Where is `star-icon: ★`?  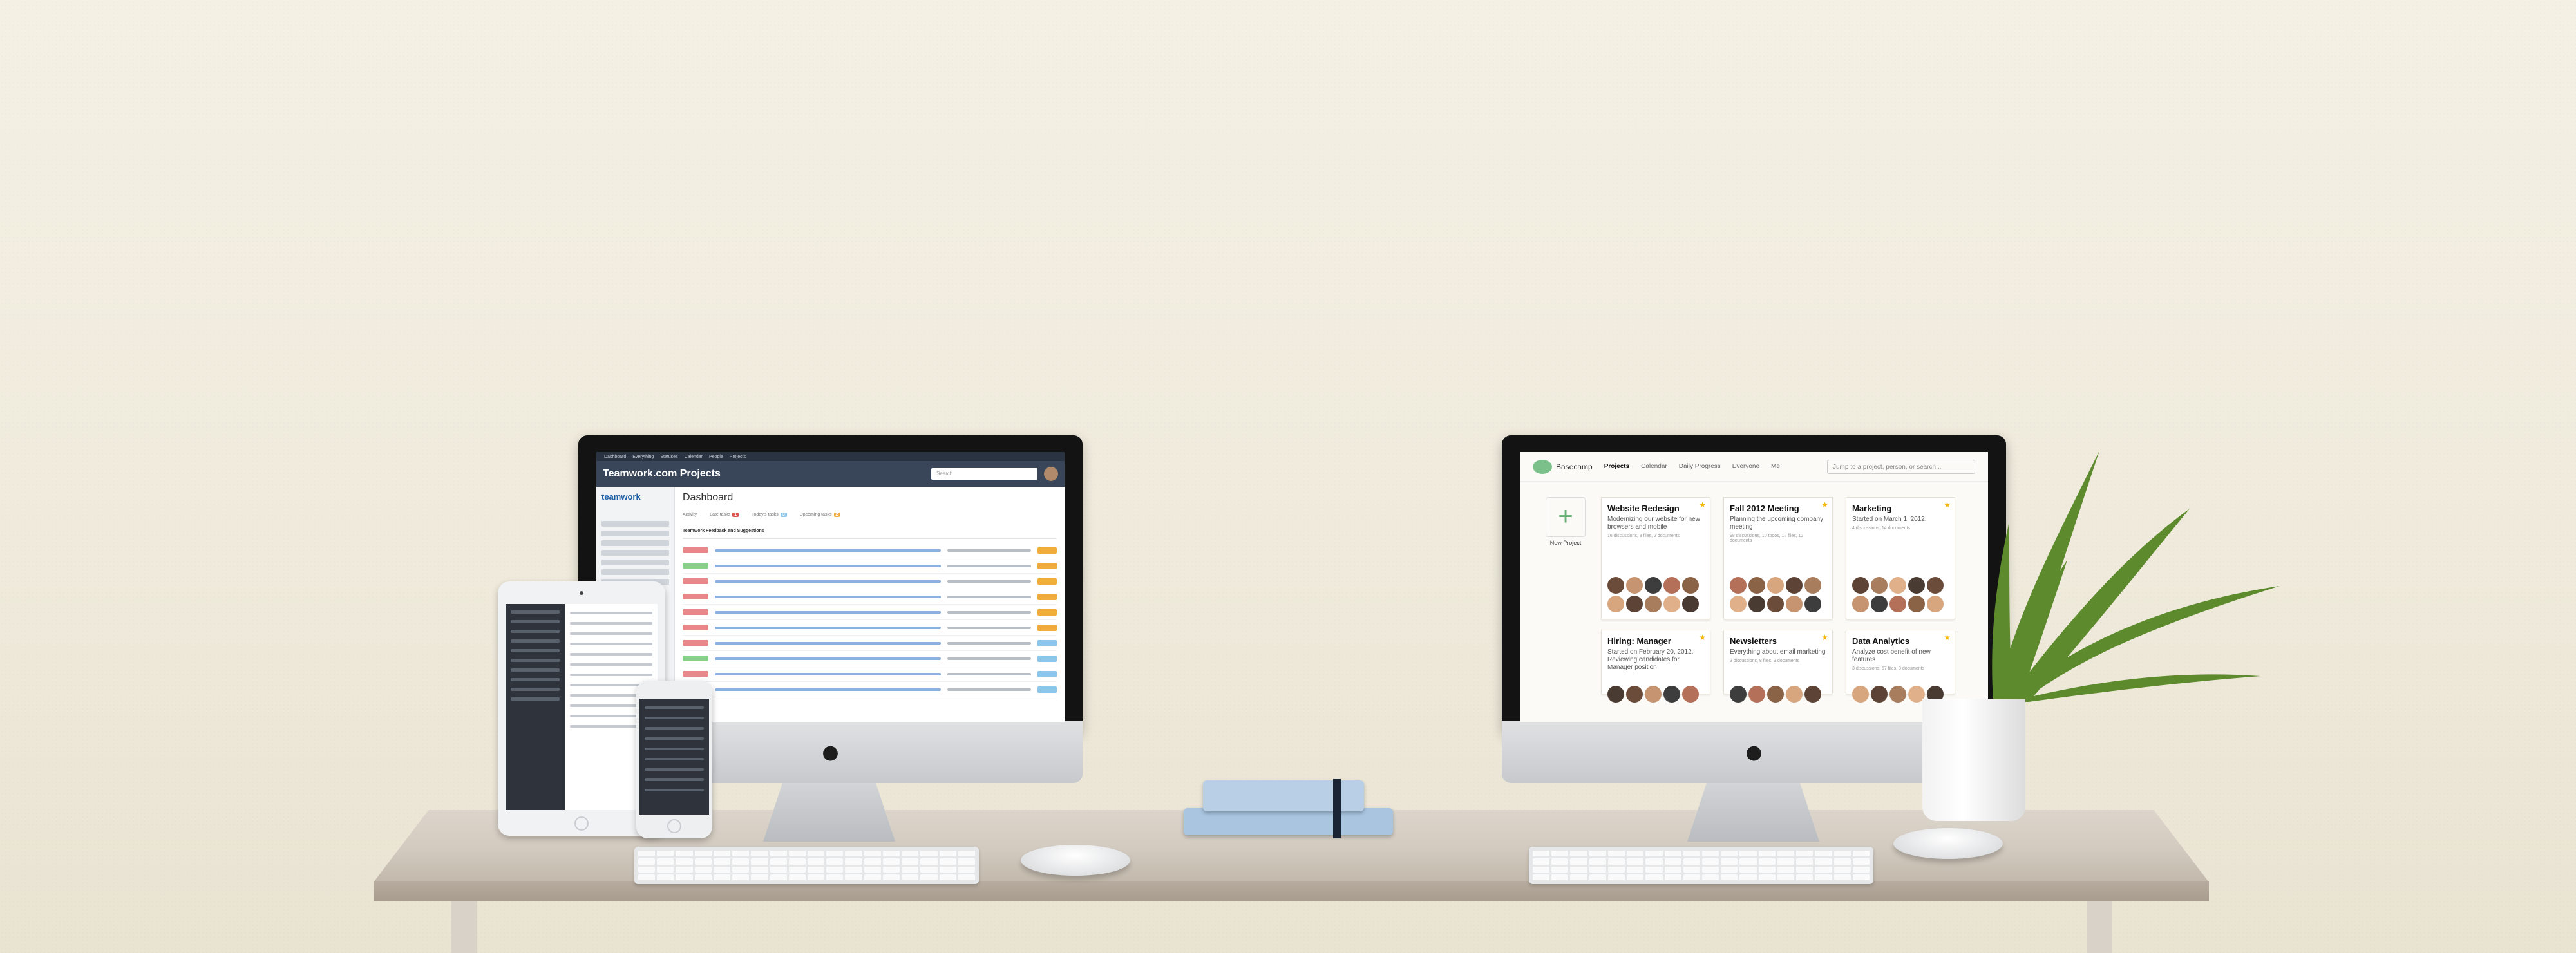 star-icon: ★ is located at coordinates (1948, 504).